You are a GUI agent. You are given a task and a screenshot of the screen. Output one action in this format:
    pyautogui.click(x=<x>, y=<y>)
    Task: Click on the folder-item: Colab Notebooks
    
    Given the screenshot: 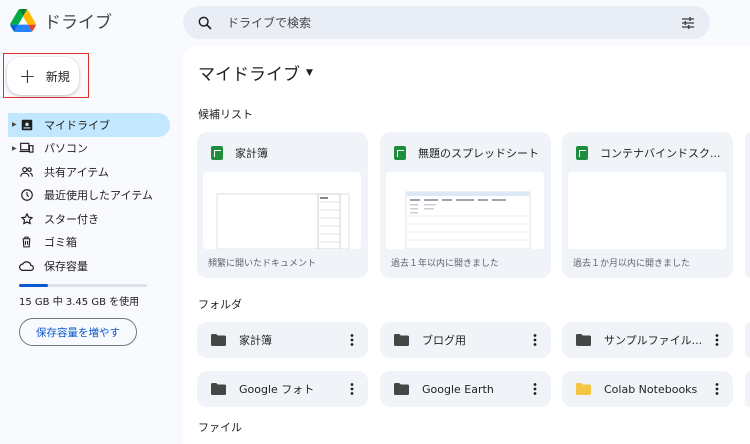 What is the action you would take?
    pyautogui.click(x=647, y=389)
    